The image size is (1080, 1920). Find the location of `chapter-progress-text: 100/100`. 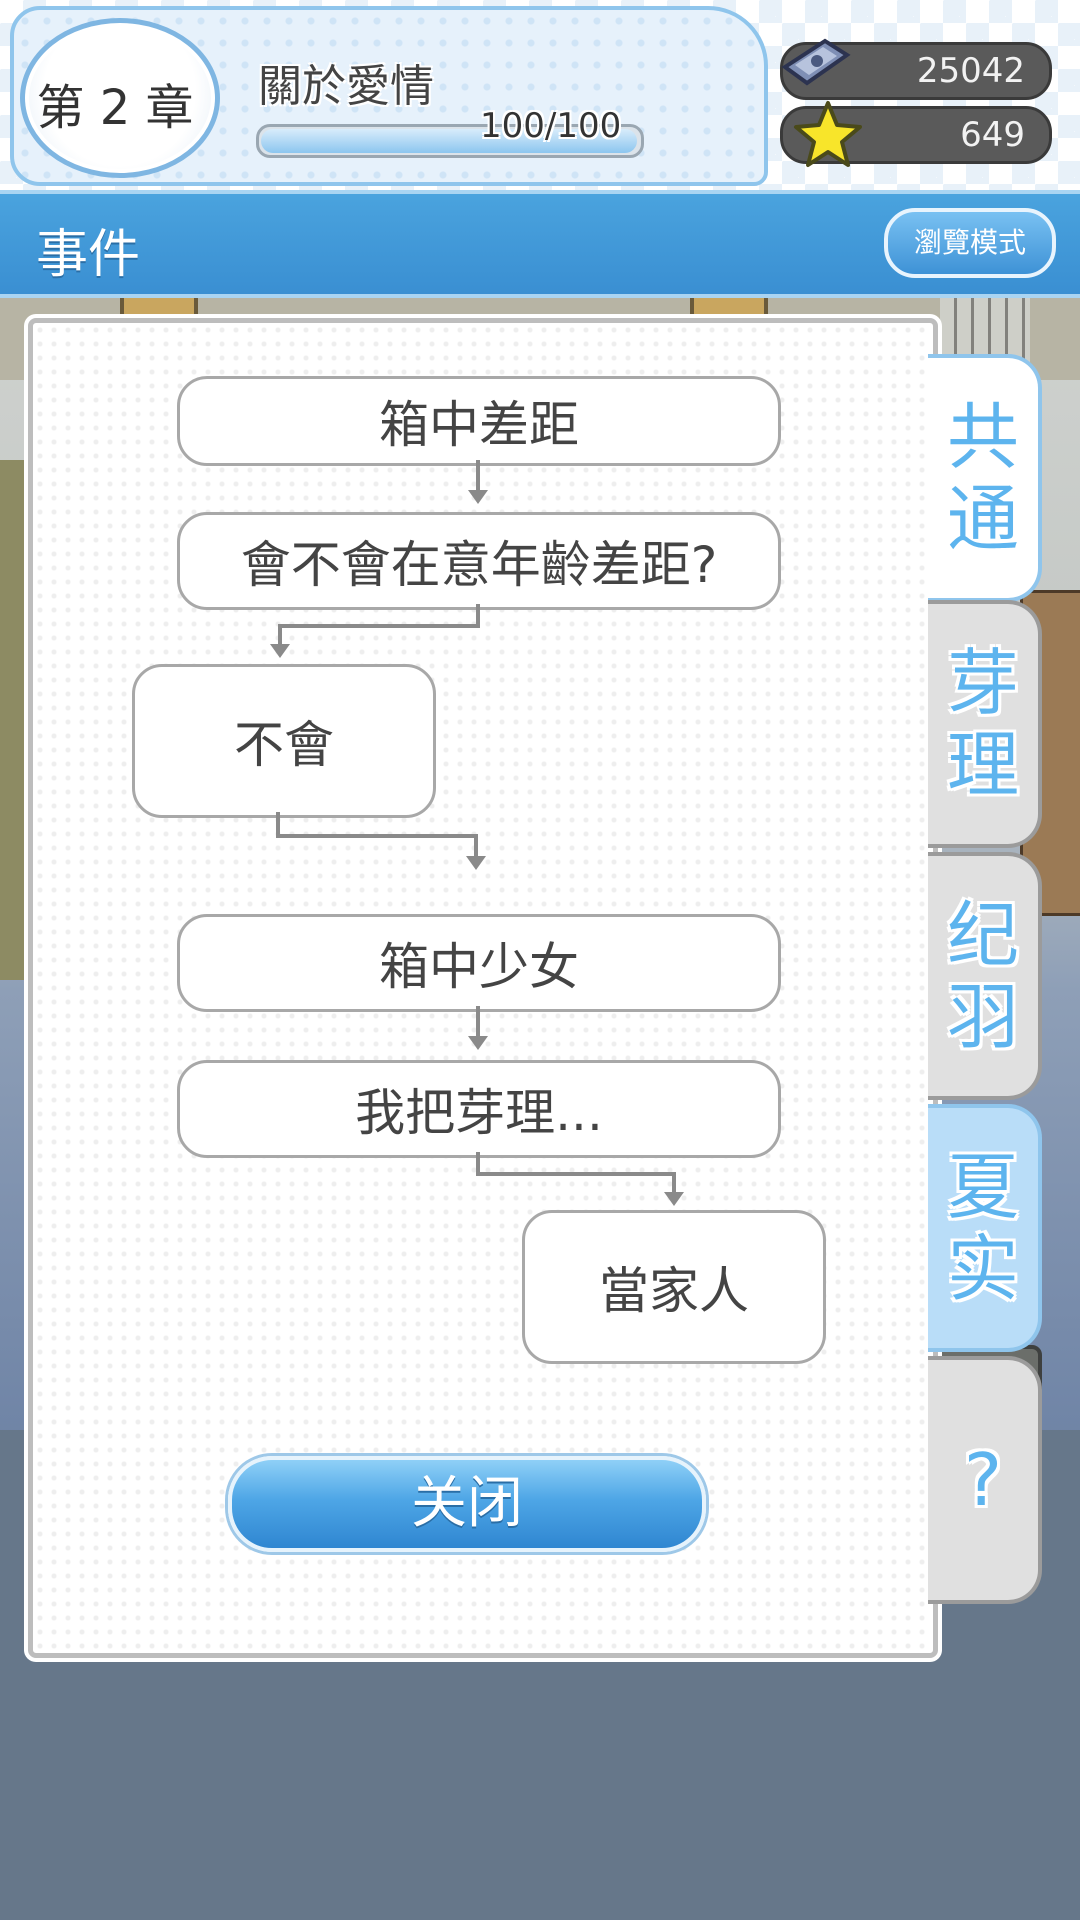

chapter-progress-text: 100/100 is located at coordinates (551, 126).